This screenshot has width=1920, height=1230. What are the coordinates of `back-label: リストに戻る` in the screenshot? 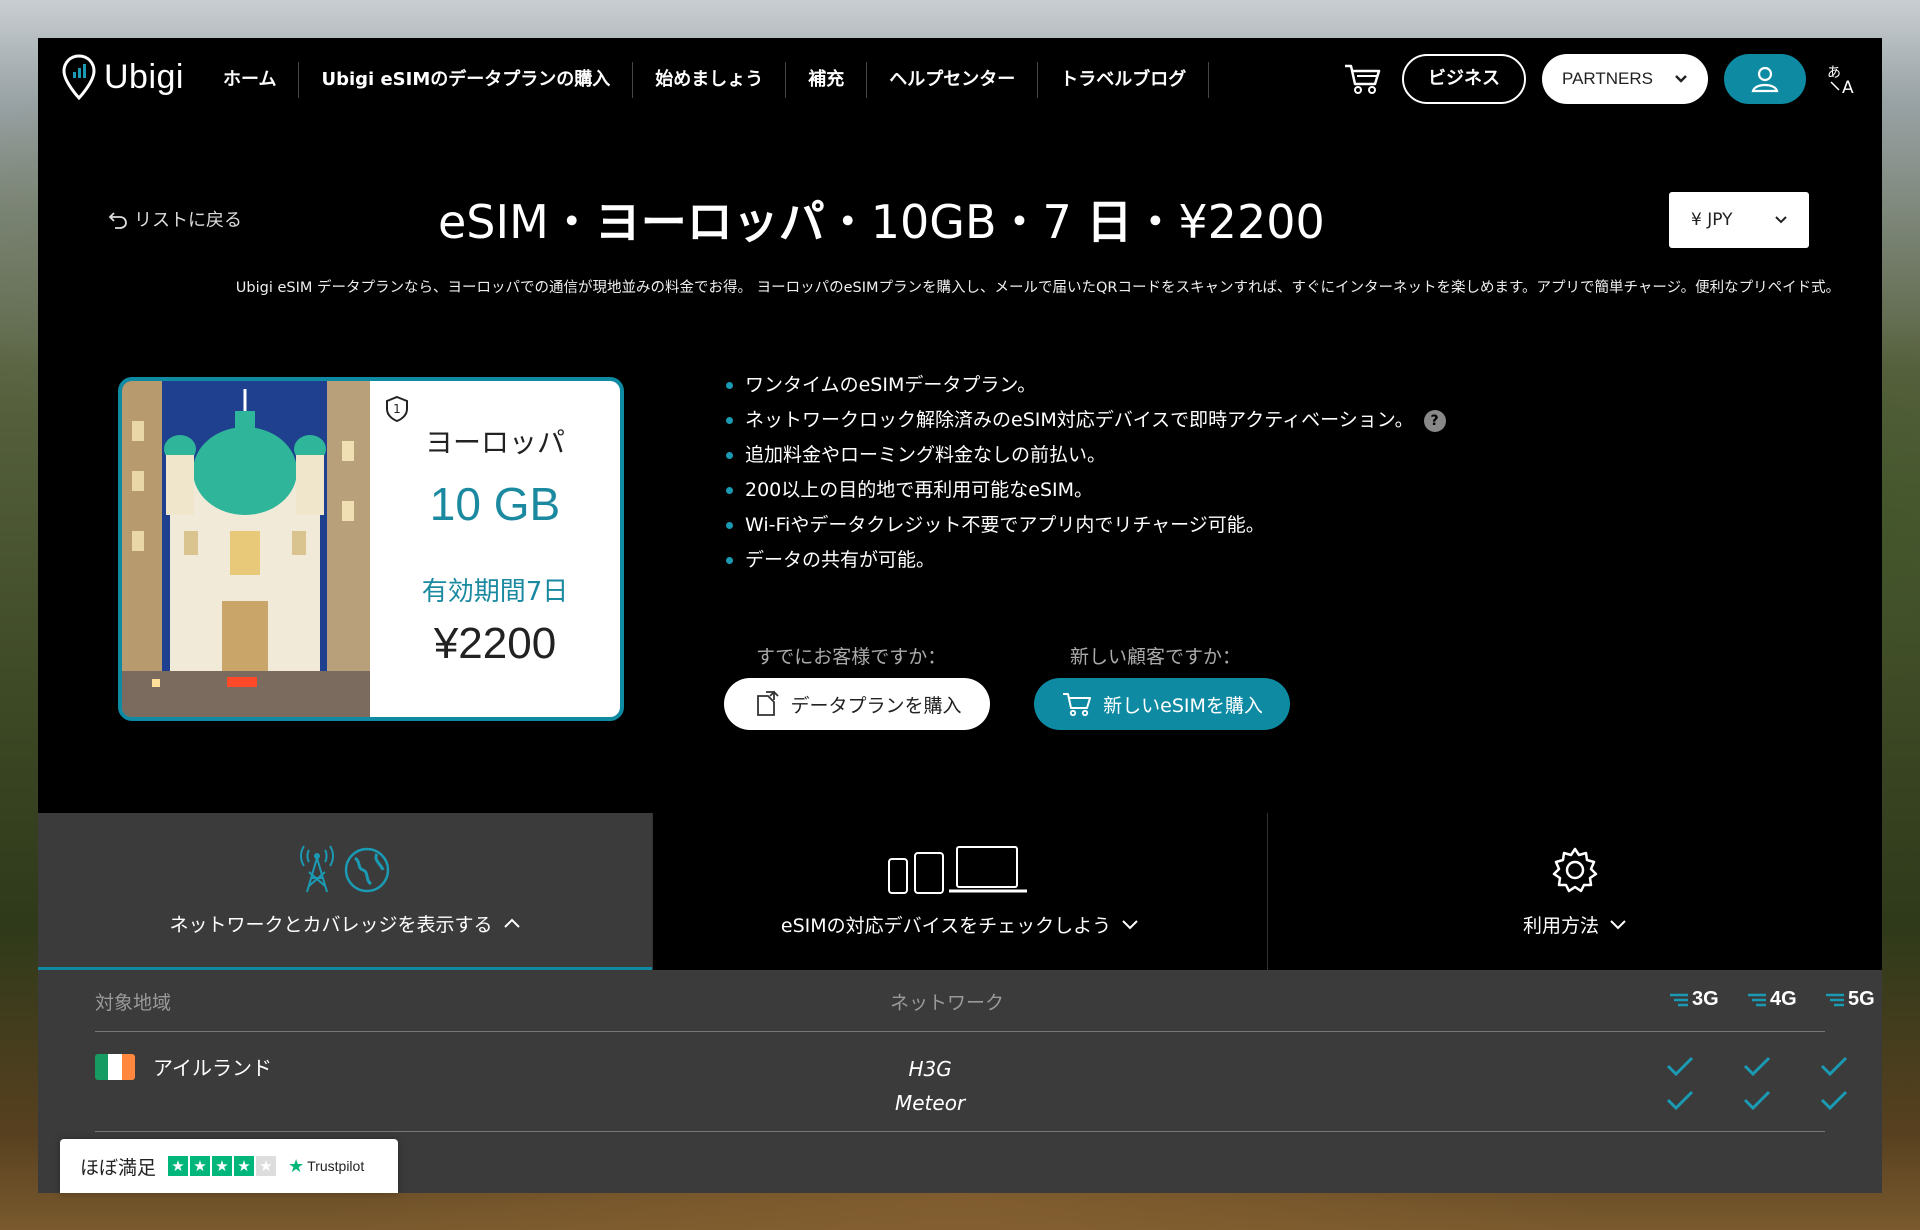 It's located at (188, 220).